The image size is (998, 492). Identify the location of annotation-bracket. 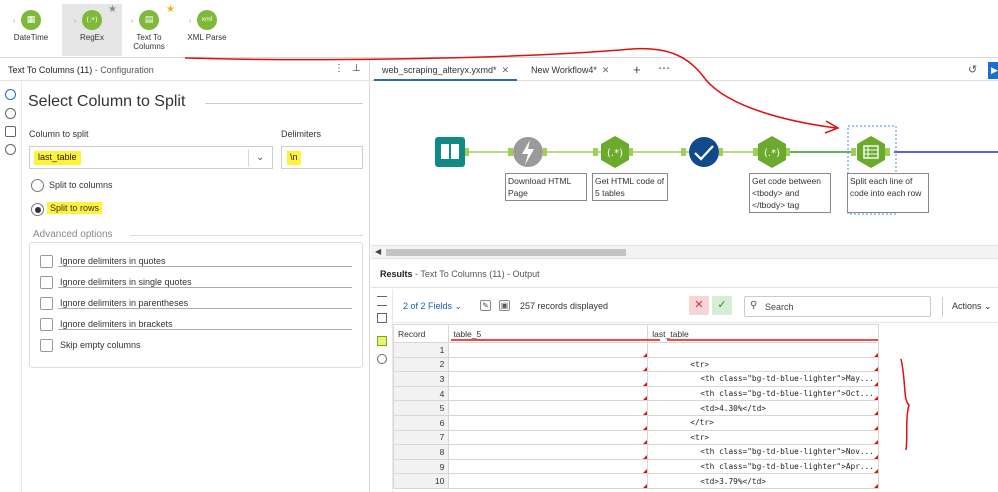
(905, 404).